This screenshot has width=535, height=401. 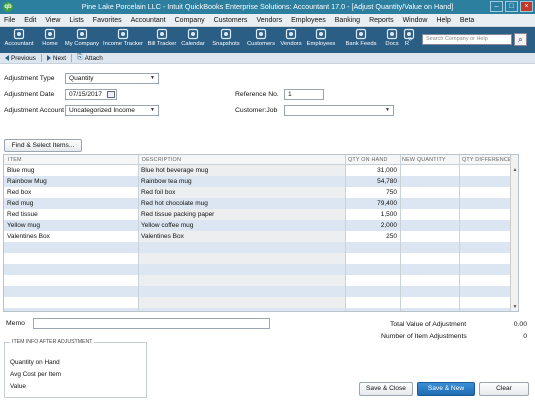 I want to click on table-row: Red mug Red hot chocolate mug 79,400, so click(x=261, y=203).